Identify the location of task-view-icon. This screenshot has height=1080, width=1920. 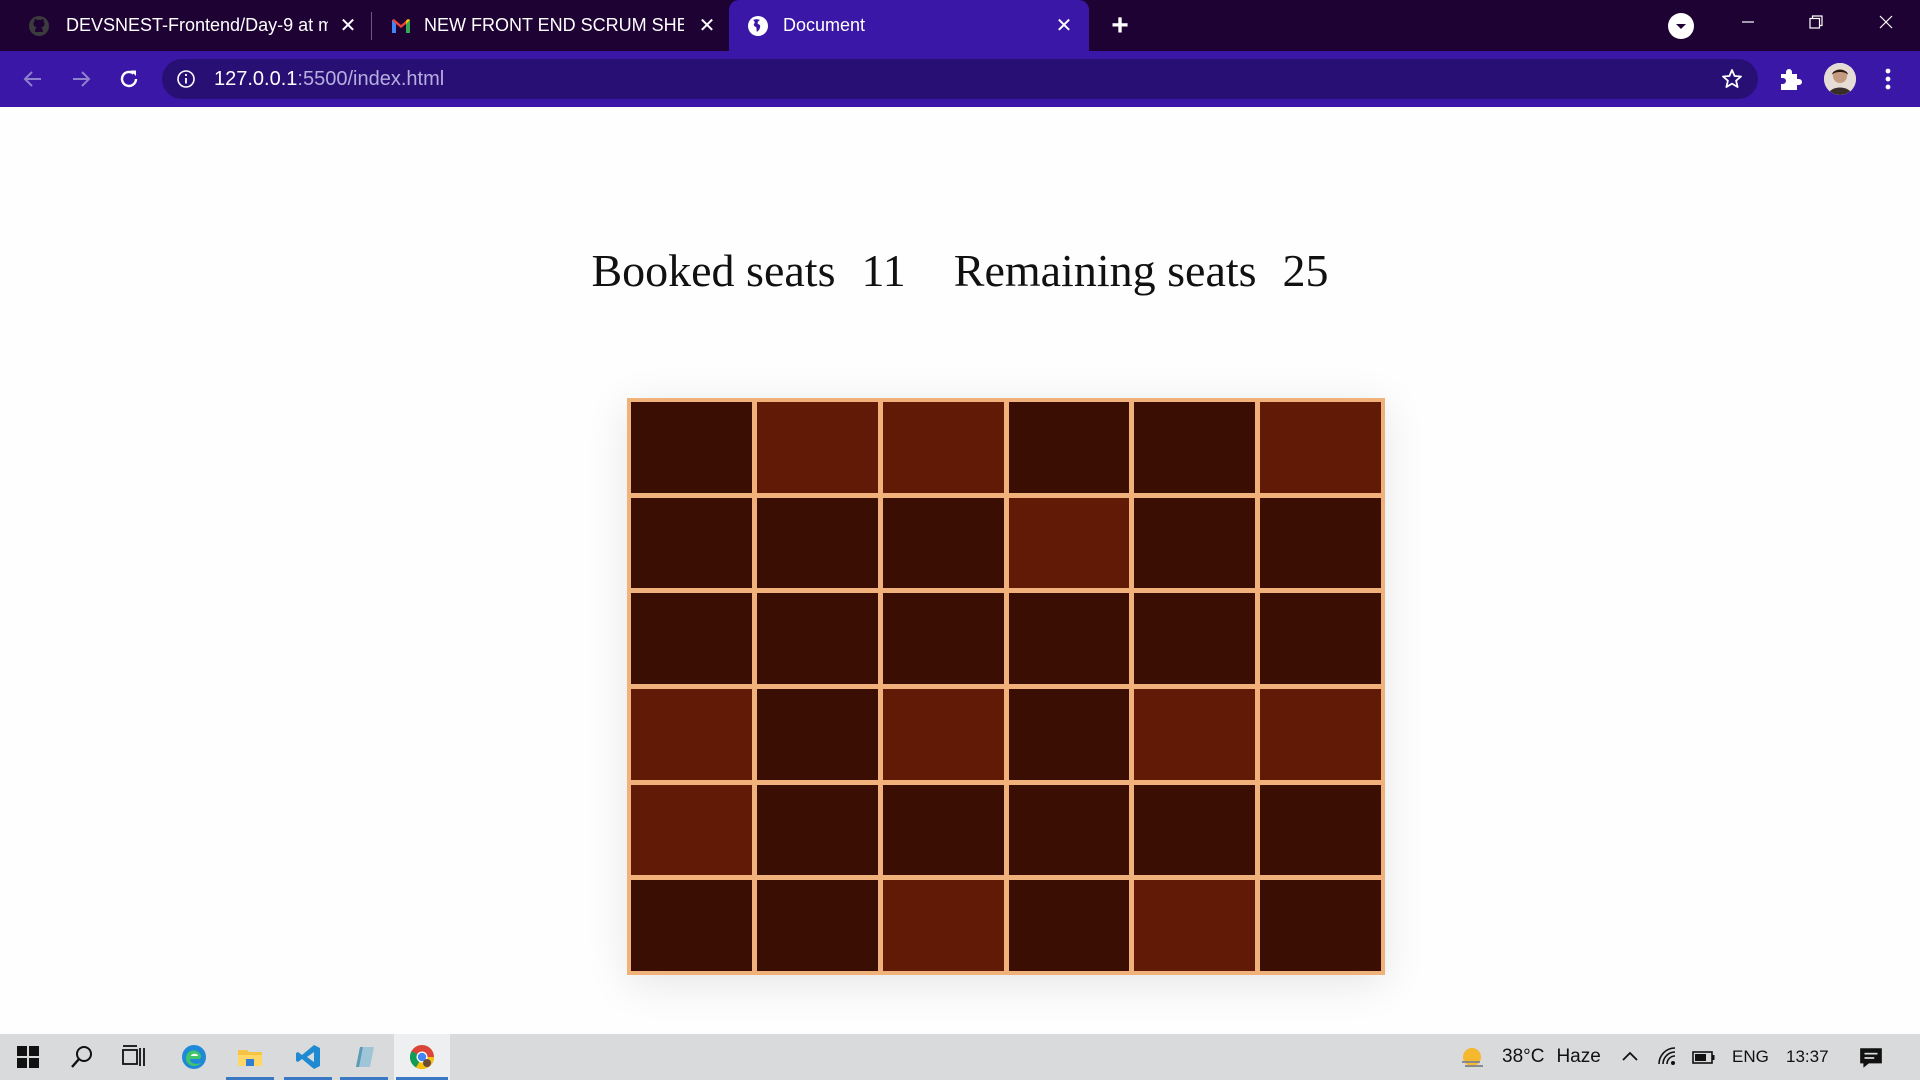
(133, 1055).